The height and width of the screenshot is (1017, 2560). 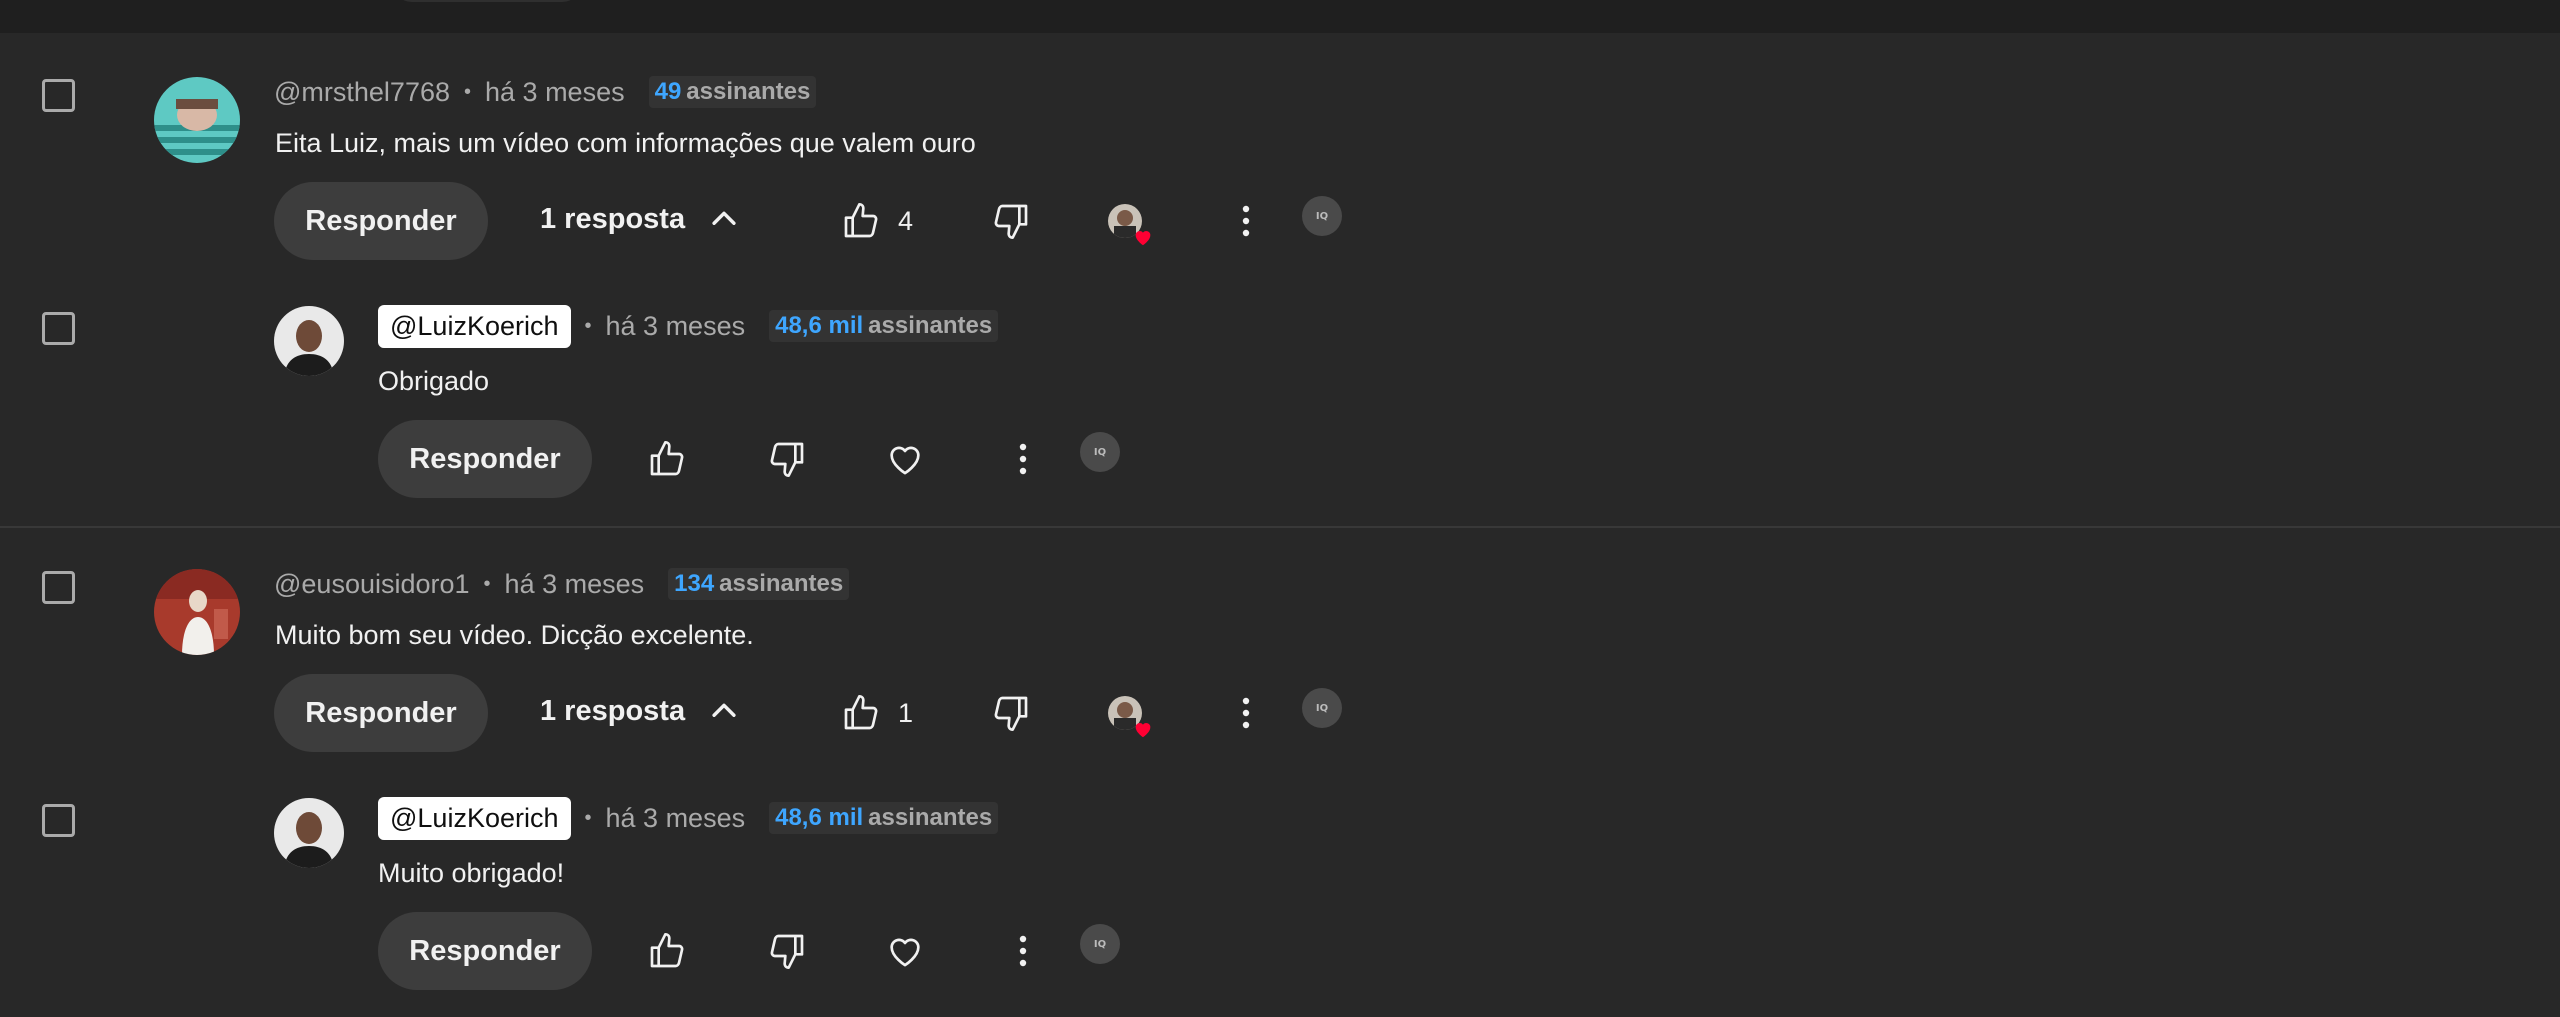 I want to click on comment-meta: @mrsthel7768 • há 3 meses 49 assinantes, so click(x=545, y=92).